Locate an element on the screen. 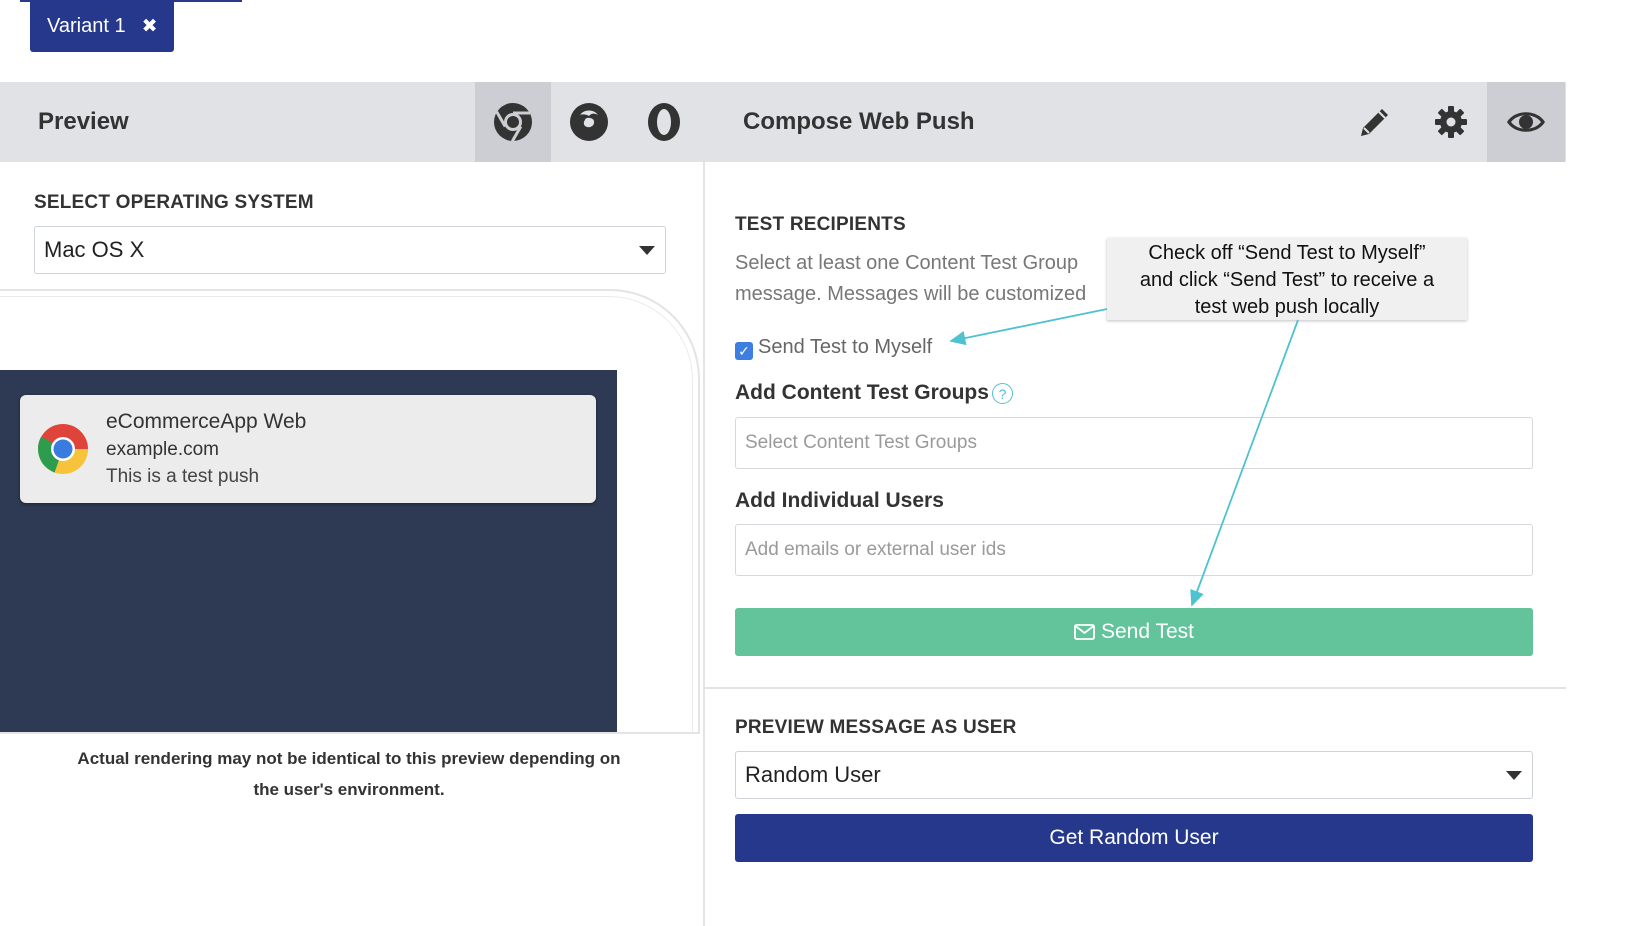  firefox-icon is located at coordinates (589, 122).